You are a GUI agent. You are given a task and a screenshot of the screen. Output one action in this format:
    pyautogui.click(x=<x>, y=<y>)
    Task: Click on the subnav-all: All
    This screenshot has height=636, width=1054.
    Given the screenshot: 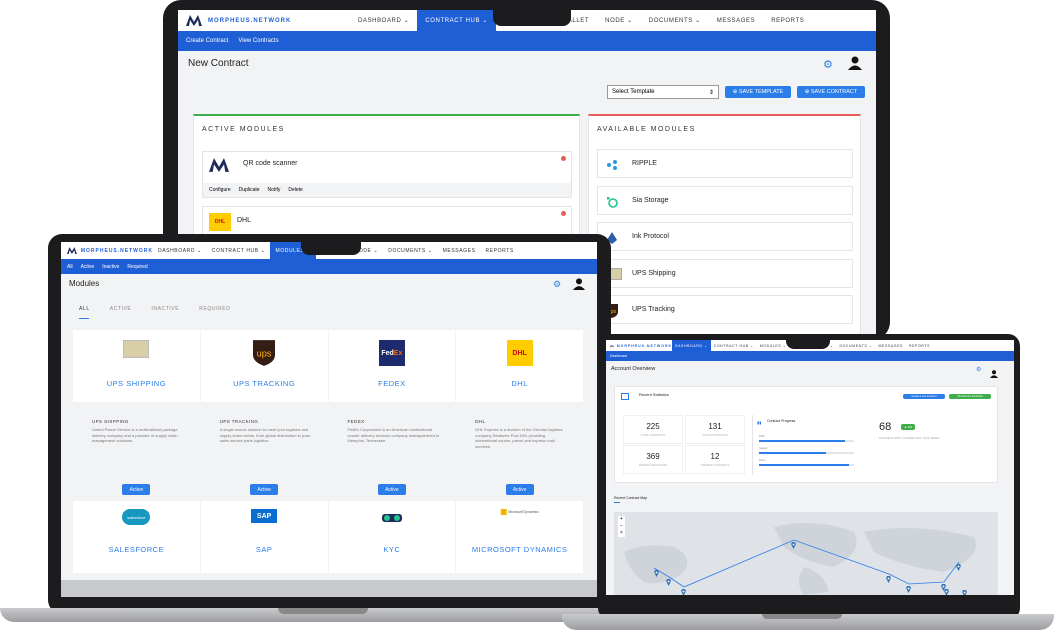 What is the action you would take?
    pyautogui.click(x=70, y=267)
    